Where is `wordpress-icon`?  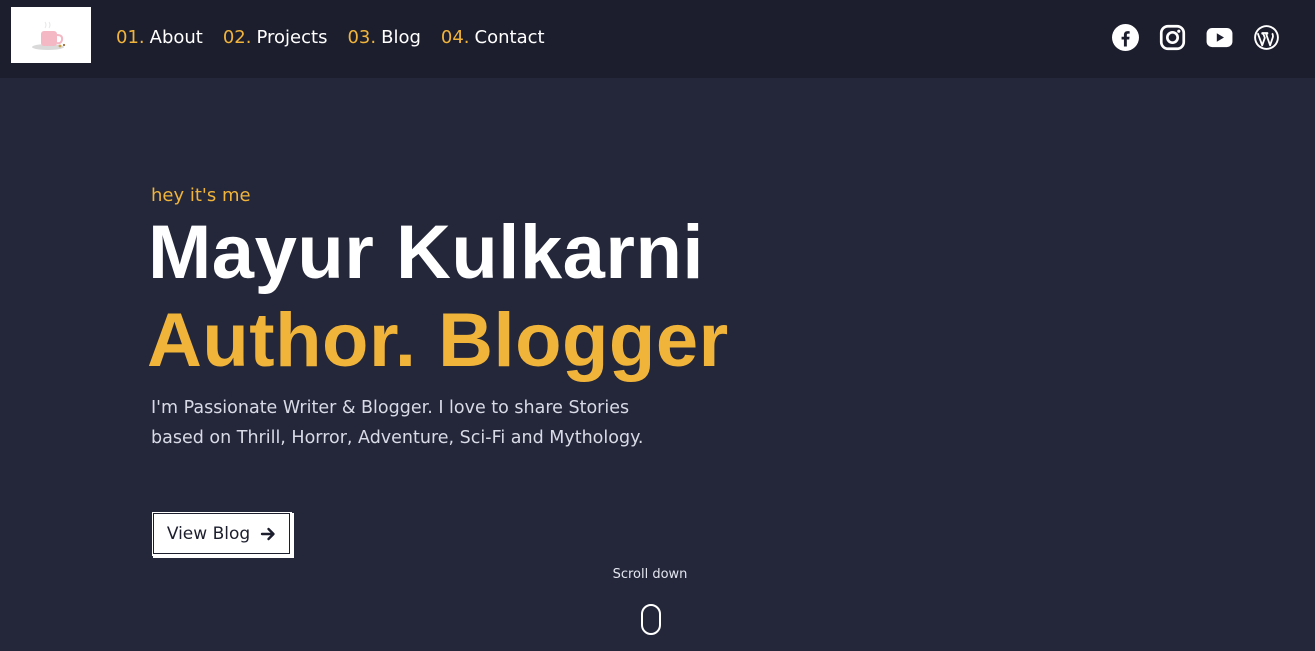 wordpress-icon is located at coordinates (1266, 37).